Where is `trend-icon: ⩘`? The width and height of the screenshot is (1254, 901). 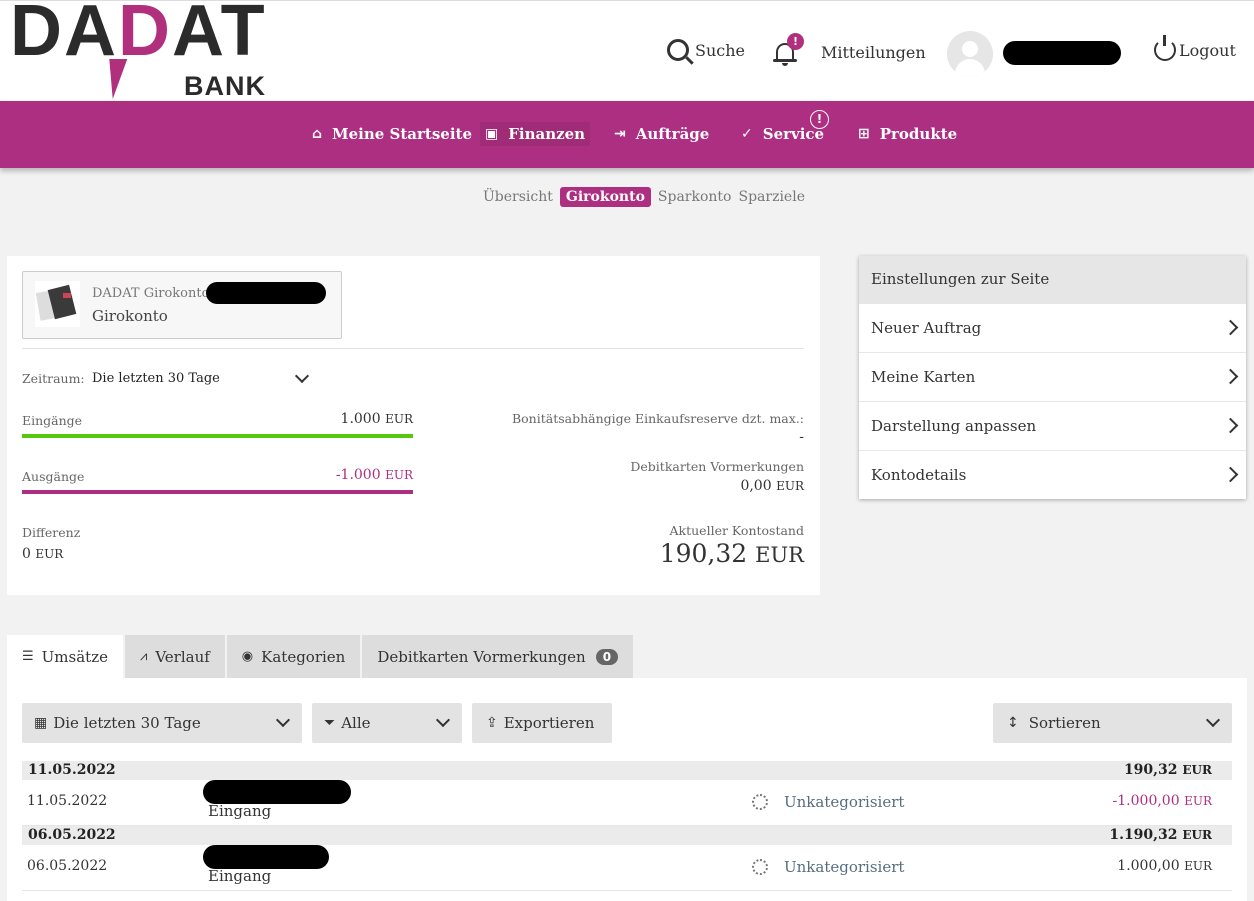
trend-icon: ⩘ is located at coordinates (143, 656).